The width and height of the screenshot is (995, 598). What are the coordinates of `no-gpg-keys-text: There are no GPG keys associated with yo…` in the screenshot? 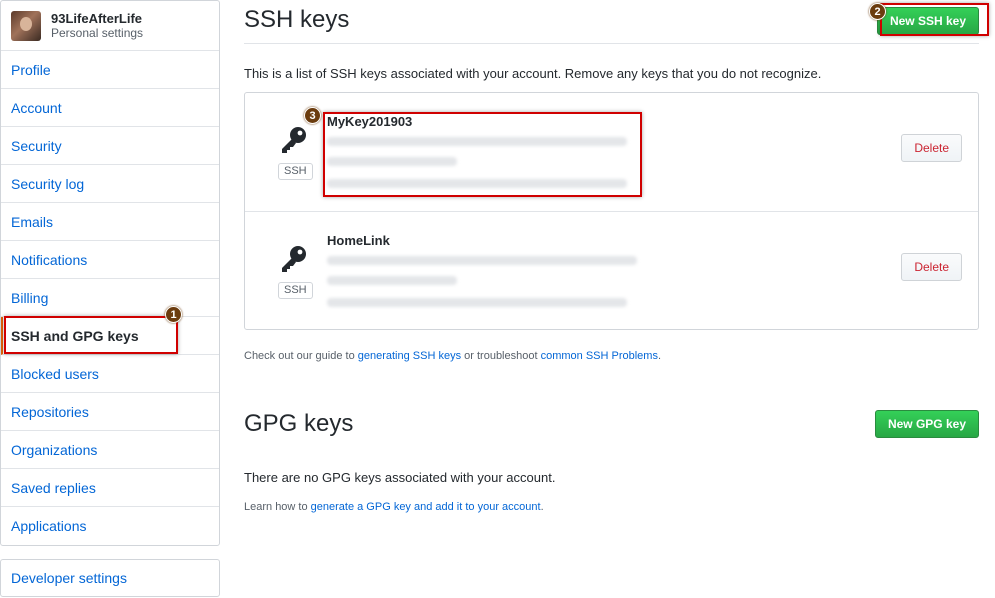 It's located at (400, 477).